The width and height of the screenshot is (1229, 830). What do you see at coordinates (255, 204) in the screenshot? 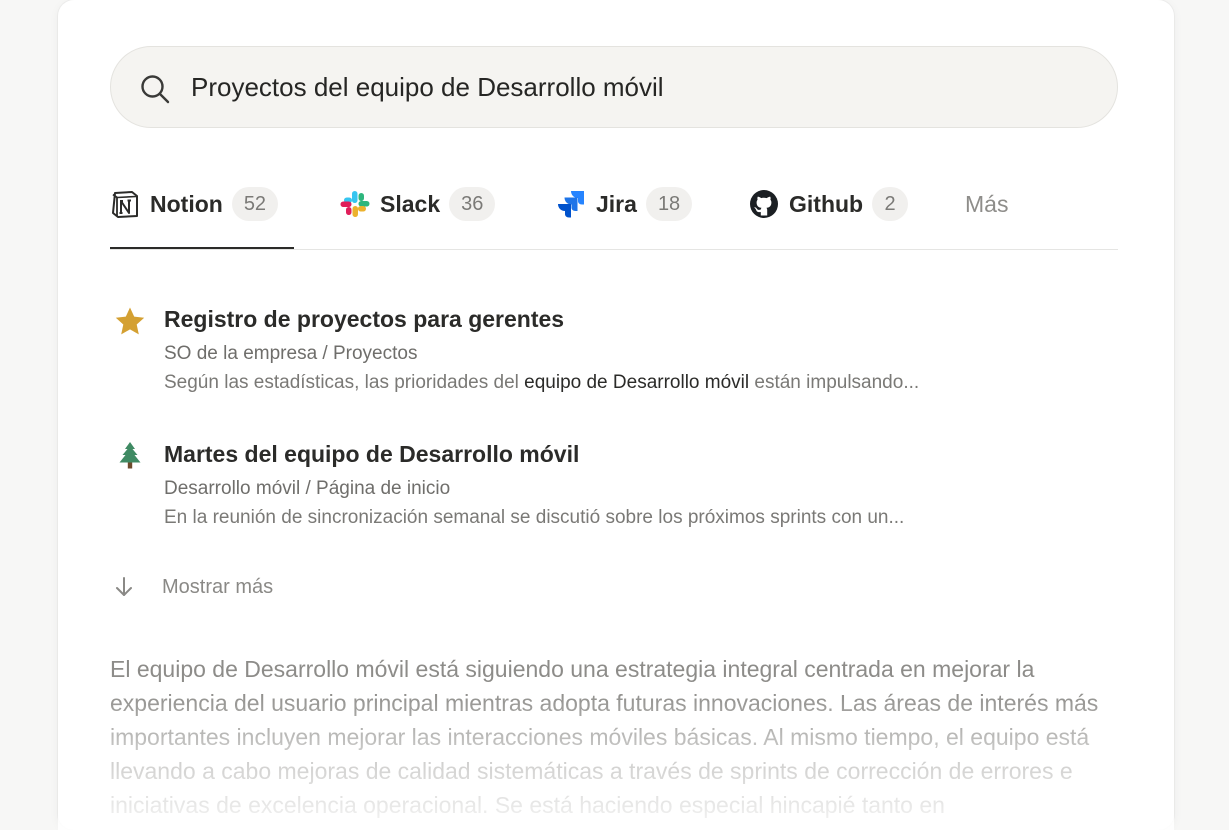
I see `count-badge: 52` at bounding box center [255, 204].